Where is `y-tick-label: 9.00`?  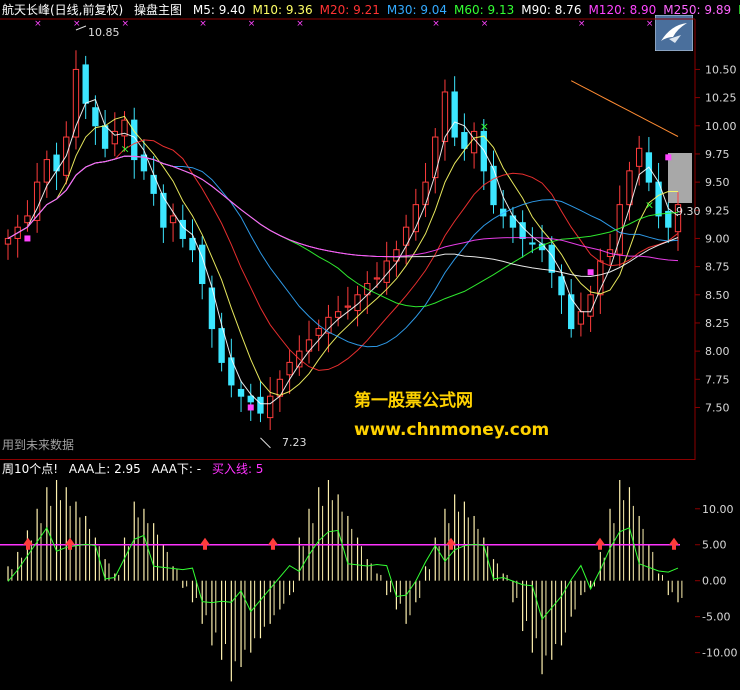 y-tick-label: 9.00 is located at coordinates (717, 238).